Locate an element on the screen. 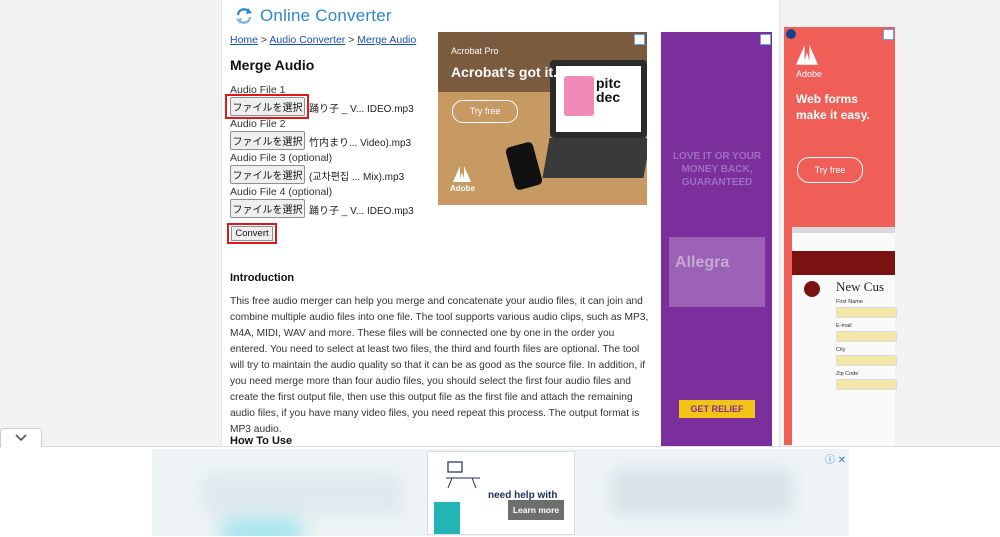 Image resolution: width=1000 pixels, height=537 pixels. form-logo is located at coordinates (812, 289).